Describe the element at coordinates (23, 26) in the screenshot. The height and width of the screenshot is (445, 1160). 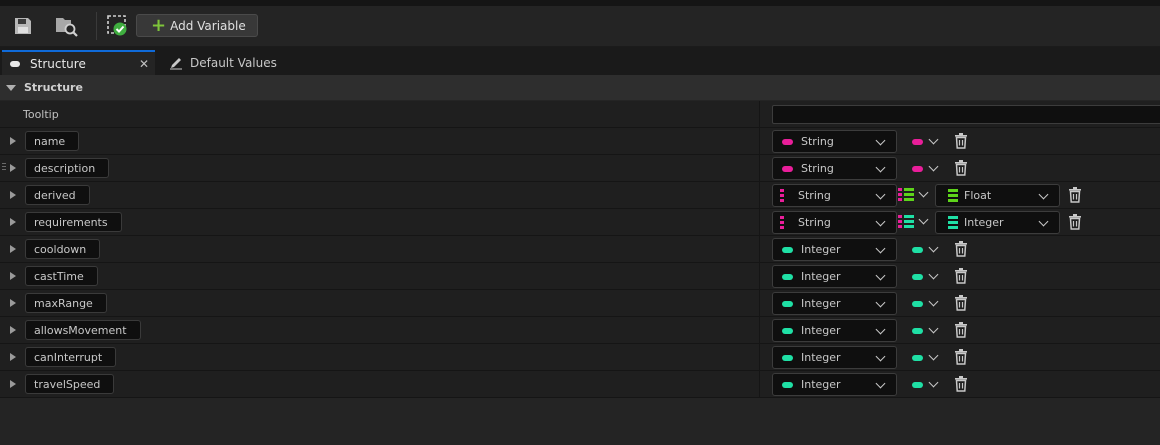
I see `save-icon` at that location.